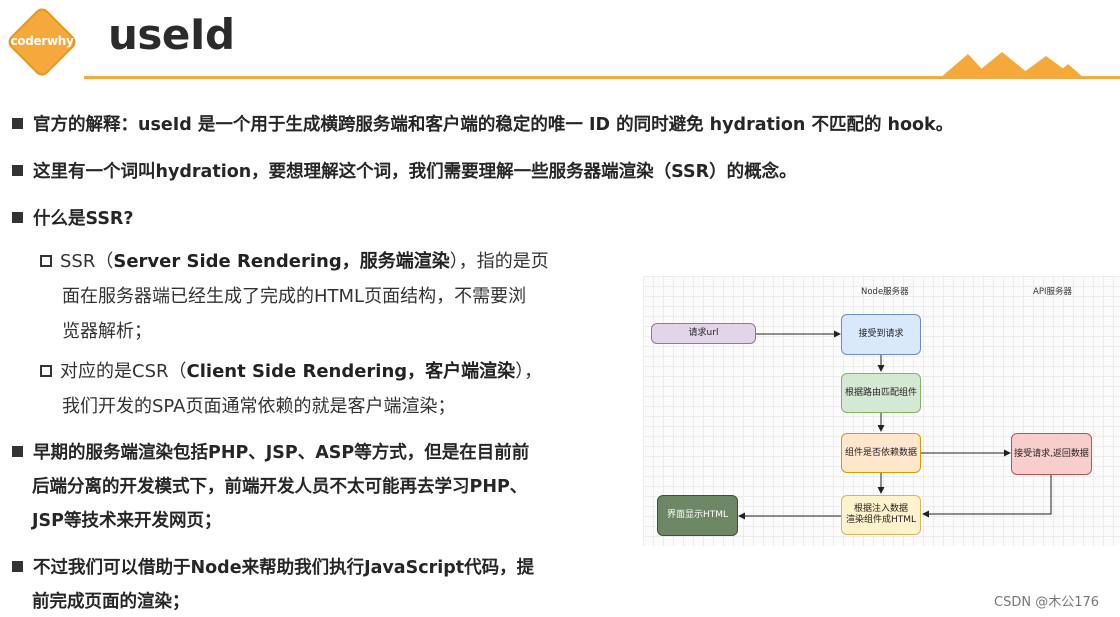  What do you see at coordinates (881, 393) in the screenshot?
I see `node-route-match: 根据路由匹配组件` at bounding box center [881, 393].